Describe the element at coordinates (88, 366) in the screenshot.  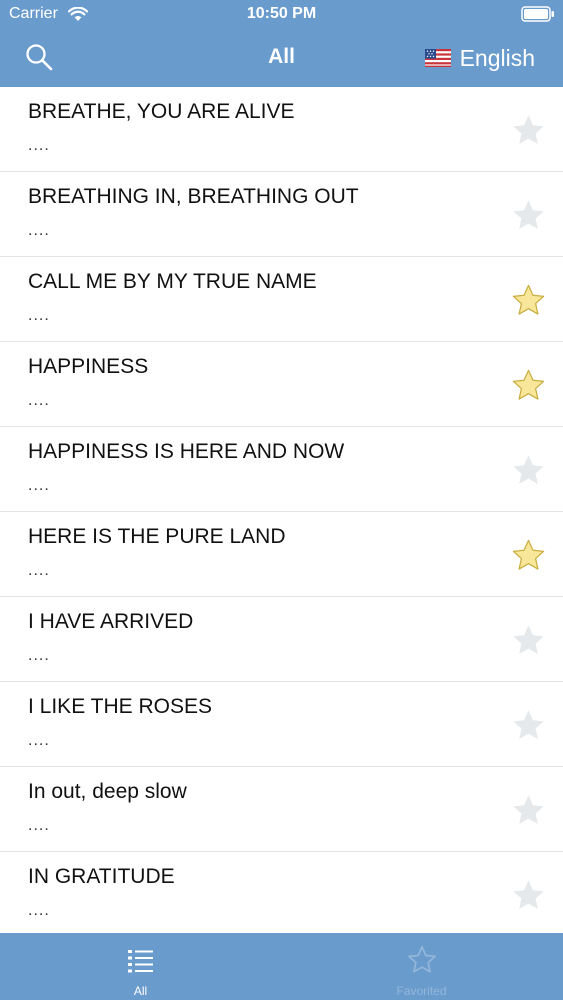
I see `item-title: HAPPINESS` at that location.